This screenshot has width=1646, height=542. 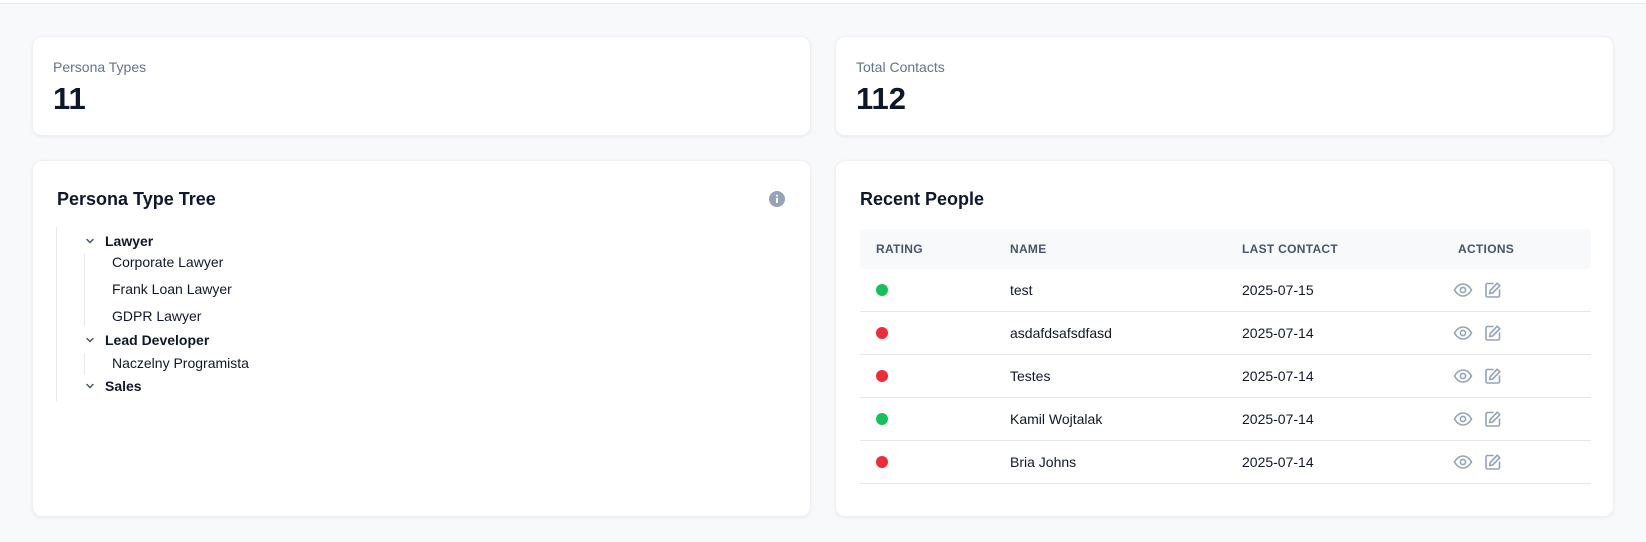 What do you see at coordinates (1225, 376) in the screenshot?
I see `table-row: Testes 2025-07-14` at bounding box center [1225, 376].